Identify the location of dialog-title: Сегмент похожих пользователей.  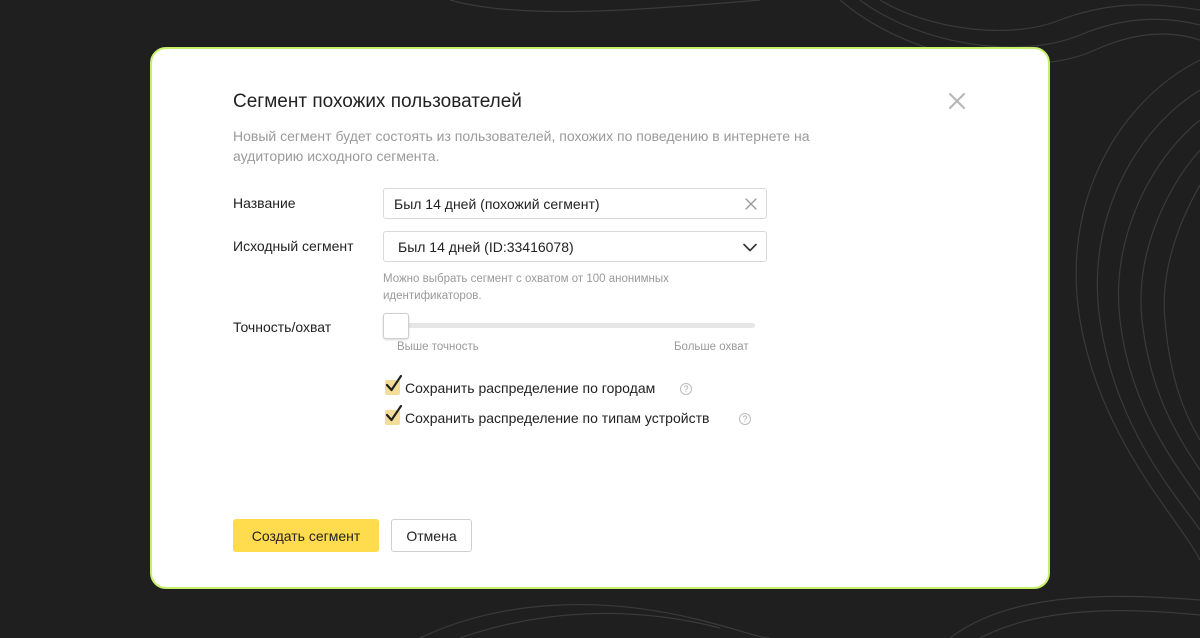
(377, 101).